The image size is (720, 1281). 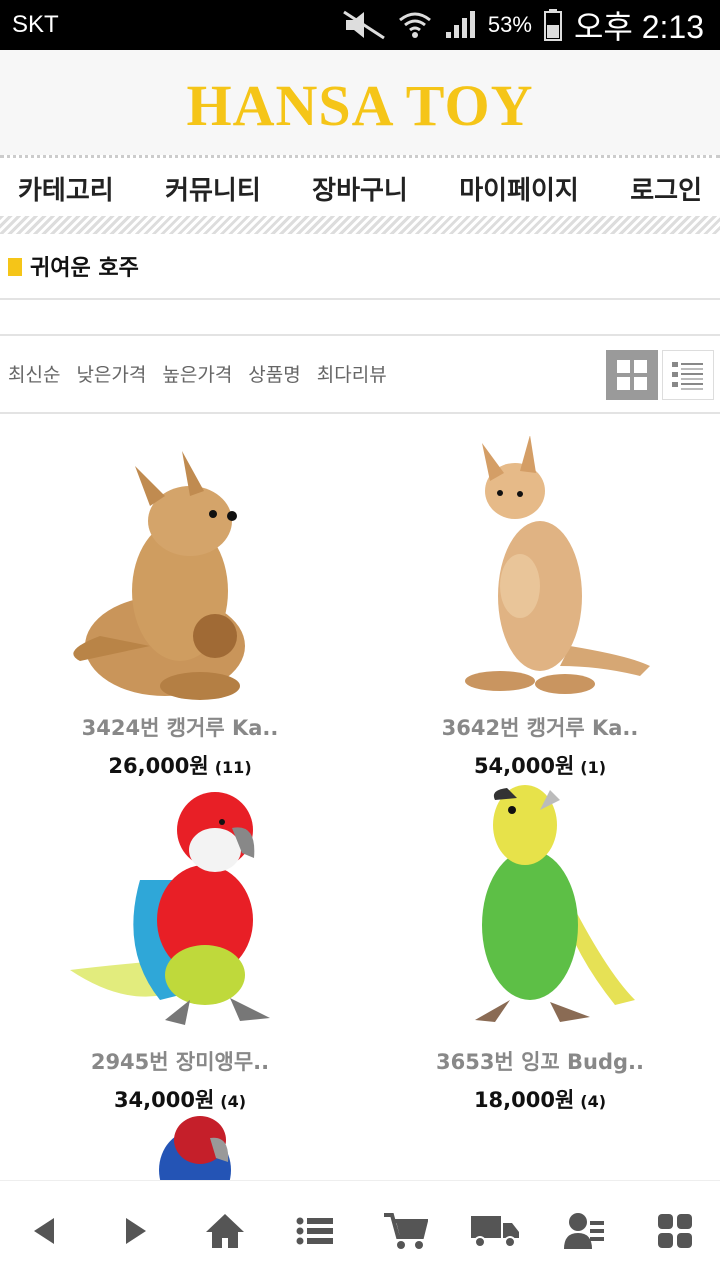 I want to click on product-name: 3653번 잉꼬 Budg.., so click(x=540, y=1061).